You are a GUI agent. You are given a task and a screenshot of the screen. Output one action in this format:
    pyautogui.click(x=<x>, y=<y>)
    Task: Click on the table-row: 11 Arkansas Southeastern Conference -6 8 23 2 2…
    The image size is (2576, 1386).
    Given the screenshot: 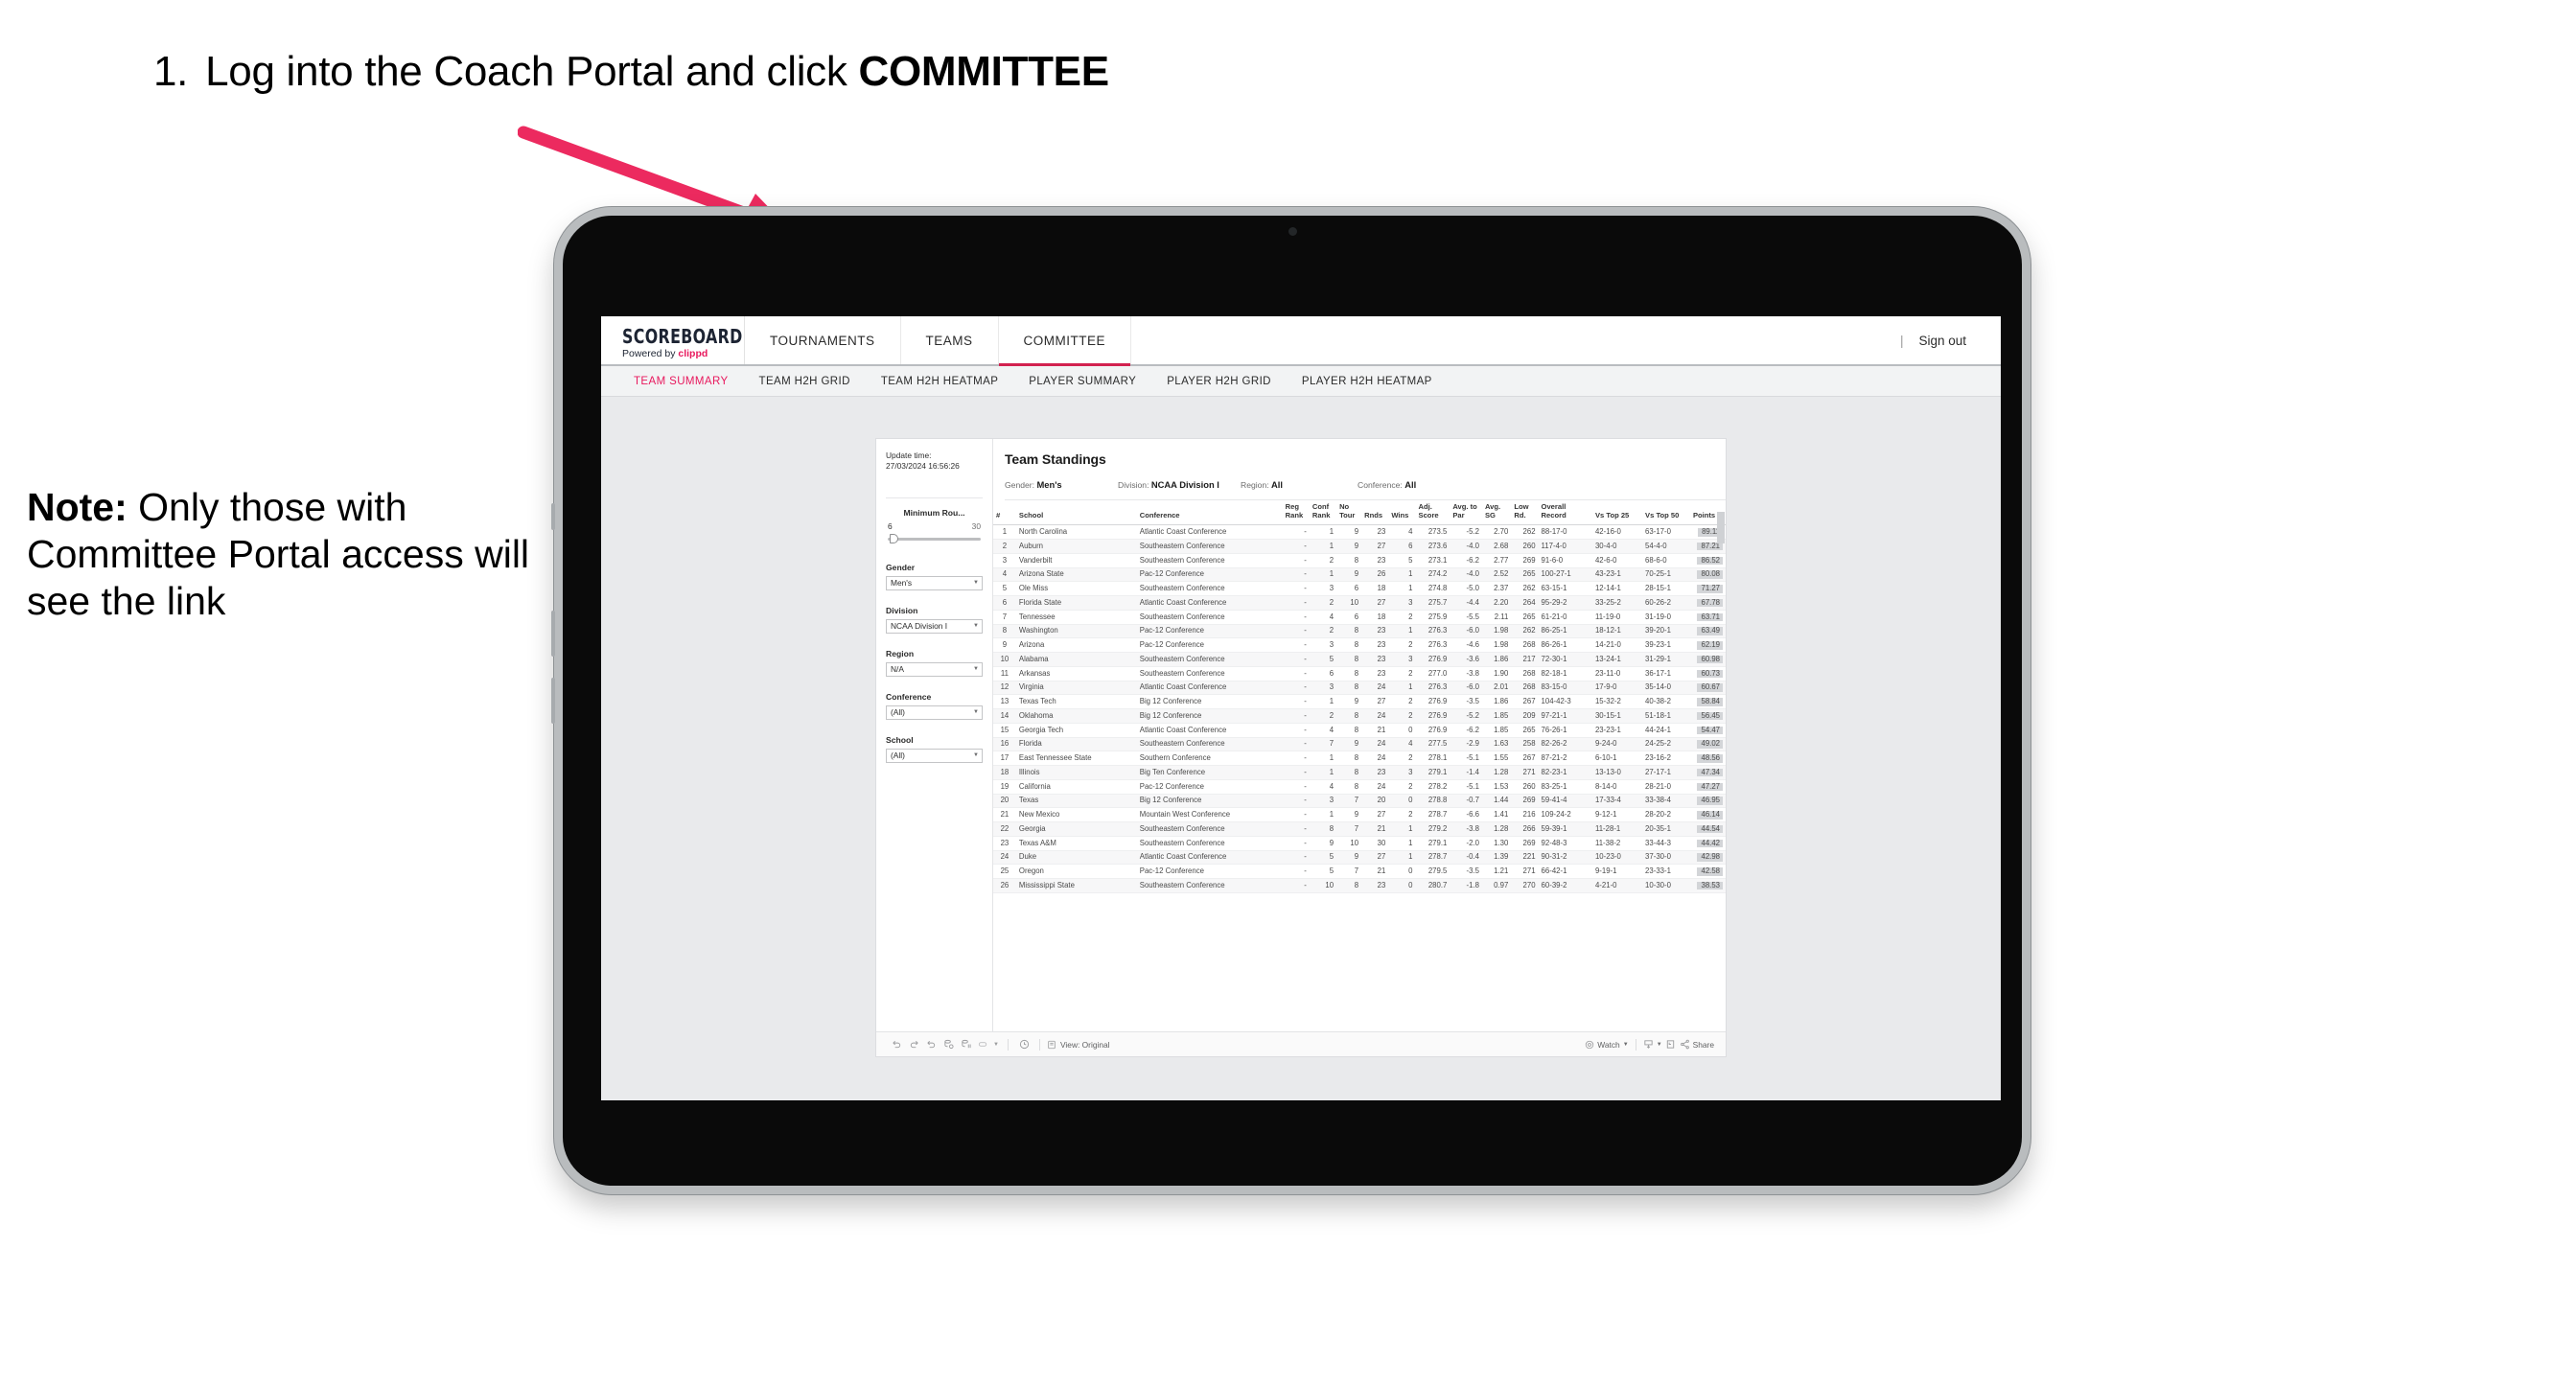 What is the action you would take?
    pyautogui.click(x=1360, y=674)
    